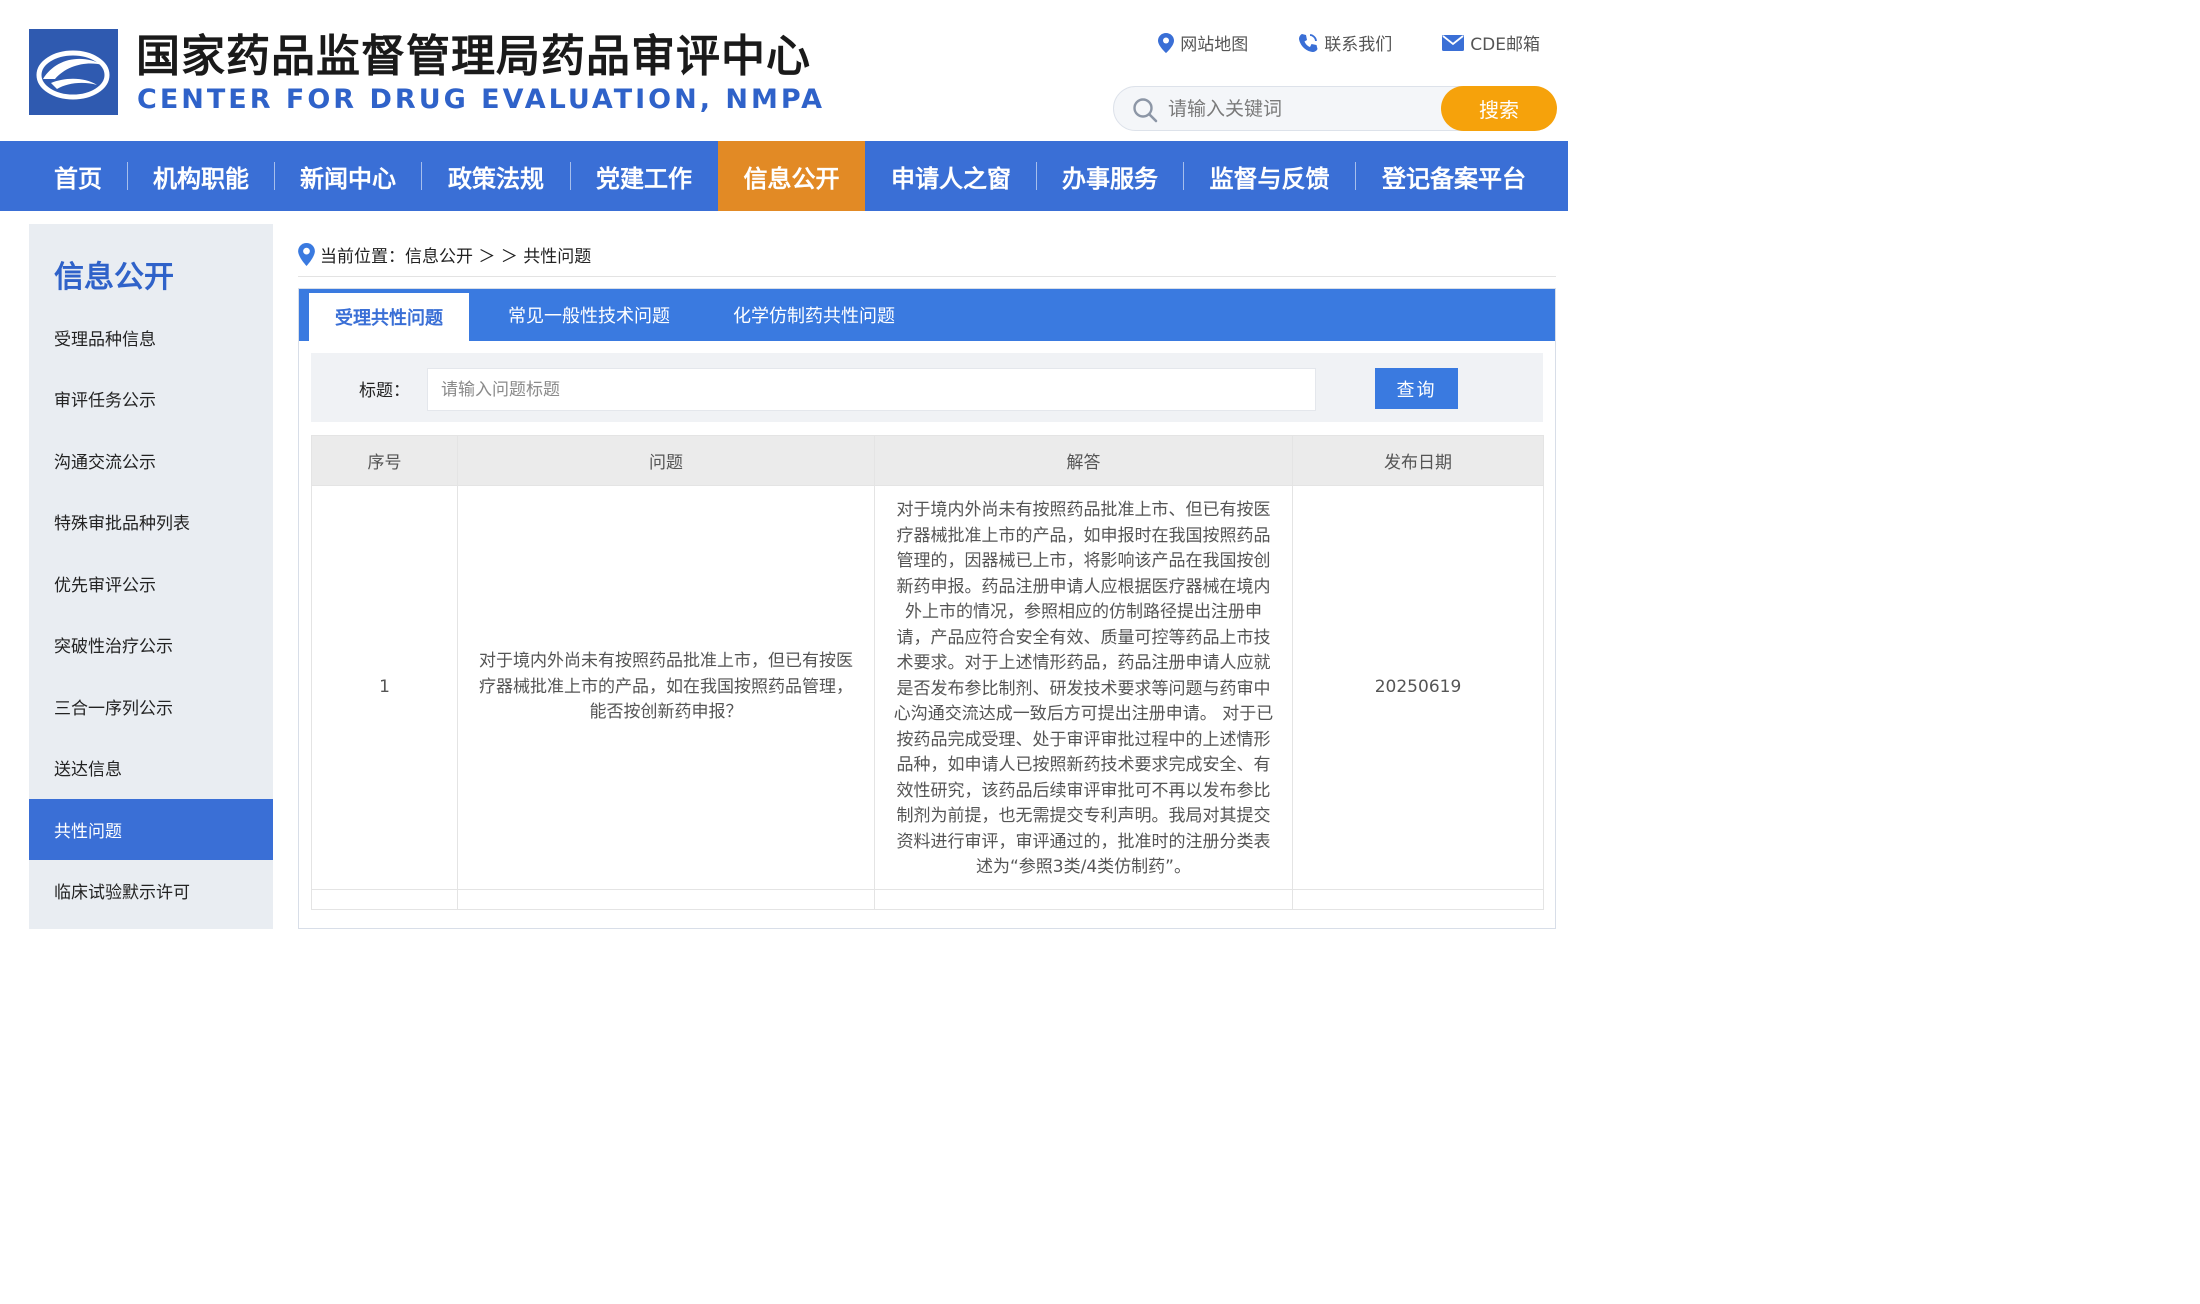 This screenshot has height=1304, width=2200. I want to click on search-input, so click(1303, 109).